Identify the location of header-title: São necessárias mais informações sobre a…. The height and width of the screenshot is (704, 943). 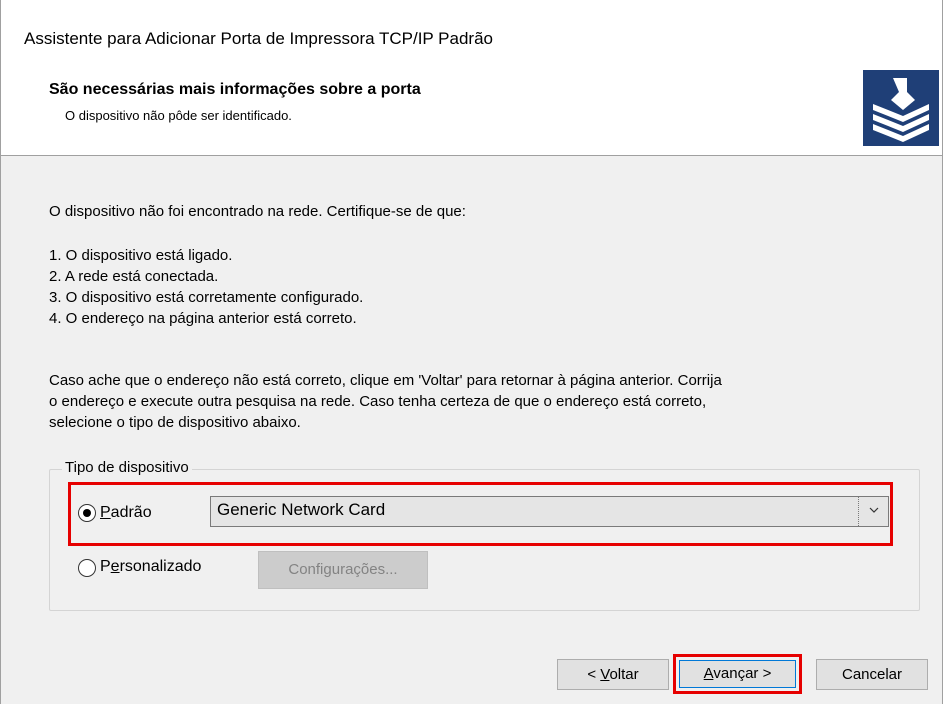
(235, 89).